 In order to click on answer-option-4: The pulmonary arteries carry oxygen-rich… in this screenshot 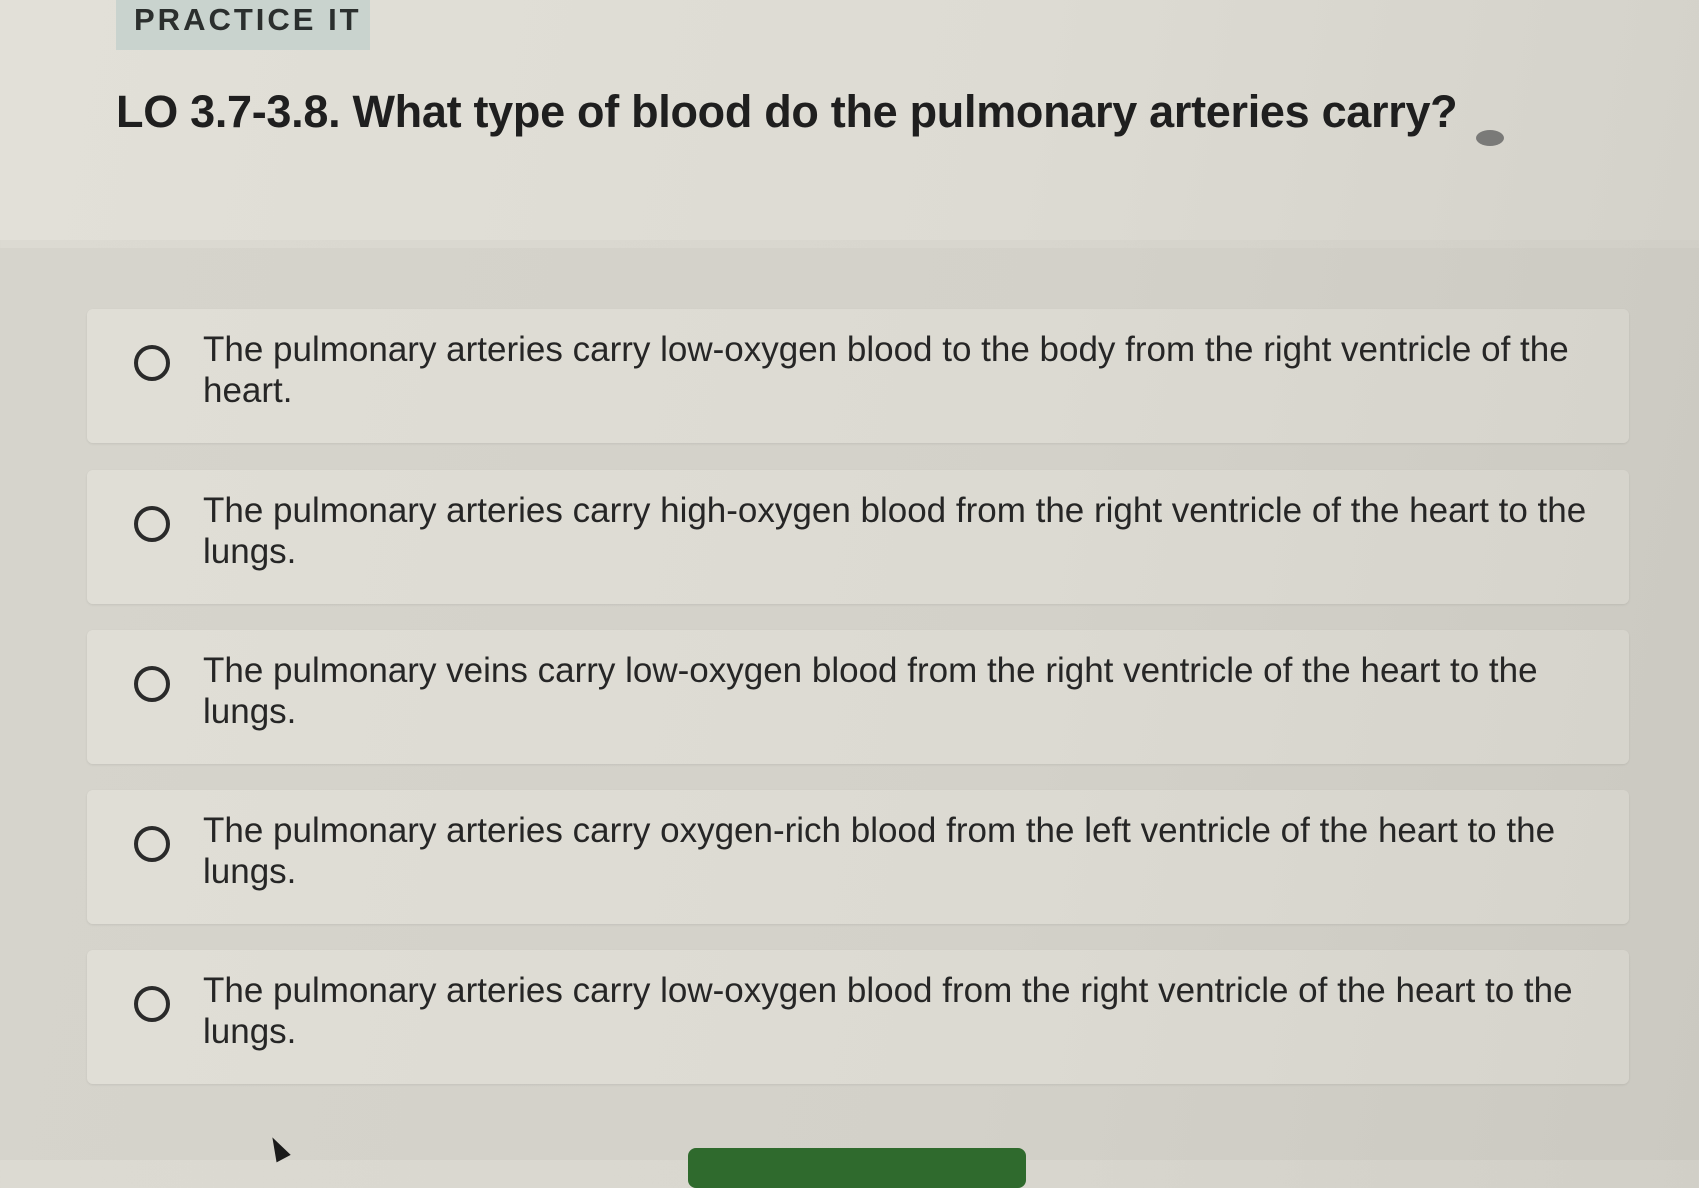, I will do `click(858, 857)`.